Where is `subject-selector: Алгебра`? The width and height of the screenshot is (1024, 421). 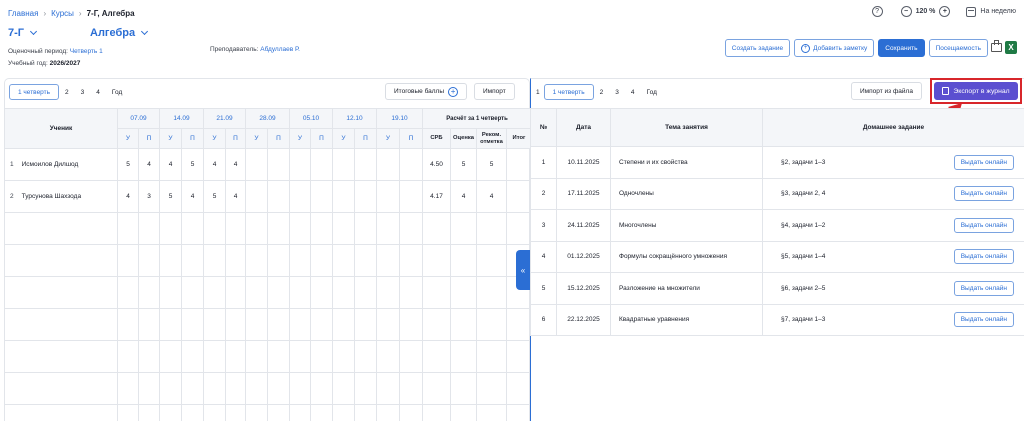 subject-selector: Алгебра is located at coordinates (119, 33).